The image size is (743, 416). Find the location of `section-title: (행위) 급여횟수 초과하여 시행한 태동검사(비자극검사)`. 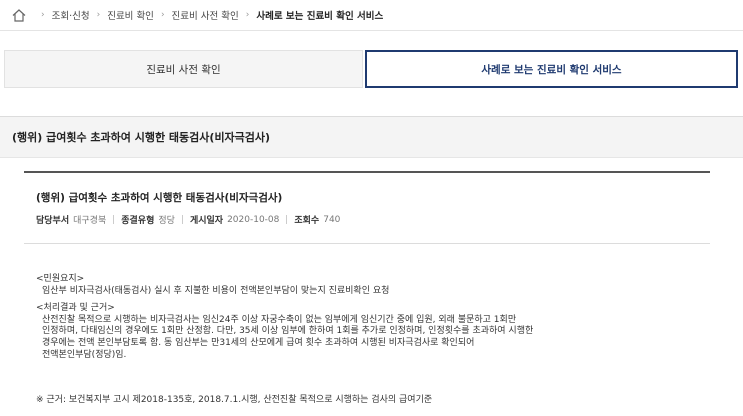

section-title: (행위) 급여횟수 초과하여 시행한 태동검사(비자극검사) is located at coordinates (371, 137).